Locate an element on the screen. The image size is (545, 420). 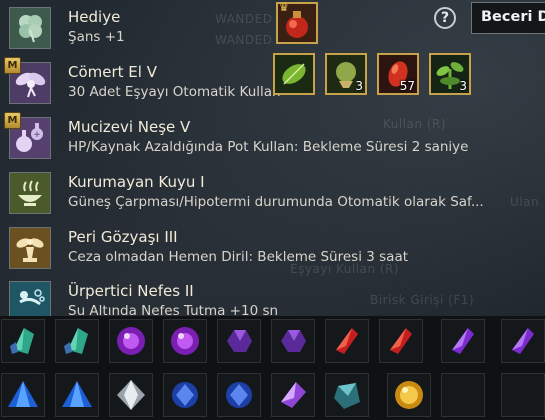
clover-icon is located at coordinates (30, 28).